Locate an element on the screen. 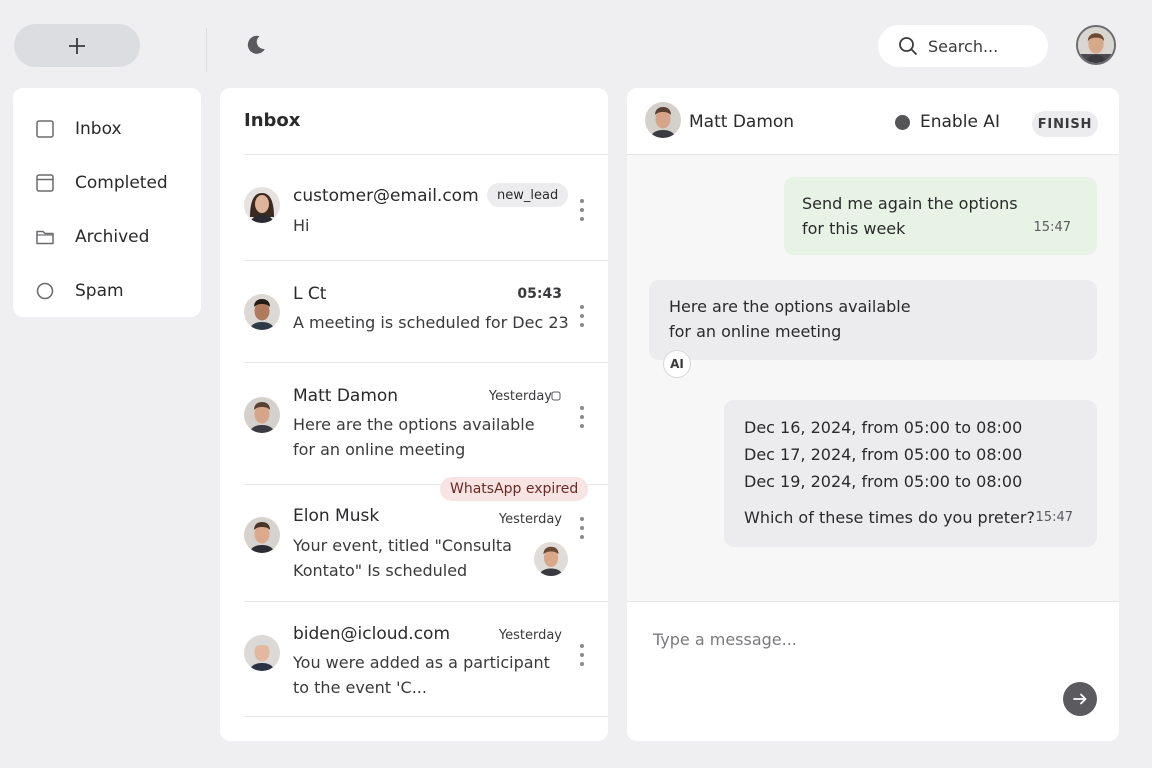 The width and height of the screenshot is (1152, 768). conversation-snippet: Hi is located at coordinates (301, 225).